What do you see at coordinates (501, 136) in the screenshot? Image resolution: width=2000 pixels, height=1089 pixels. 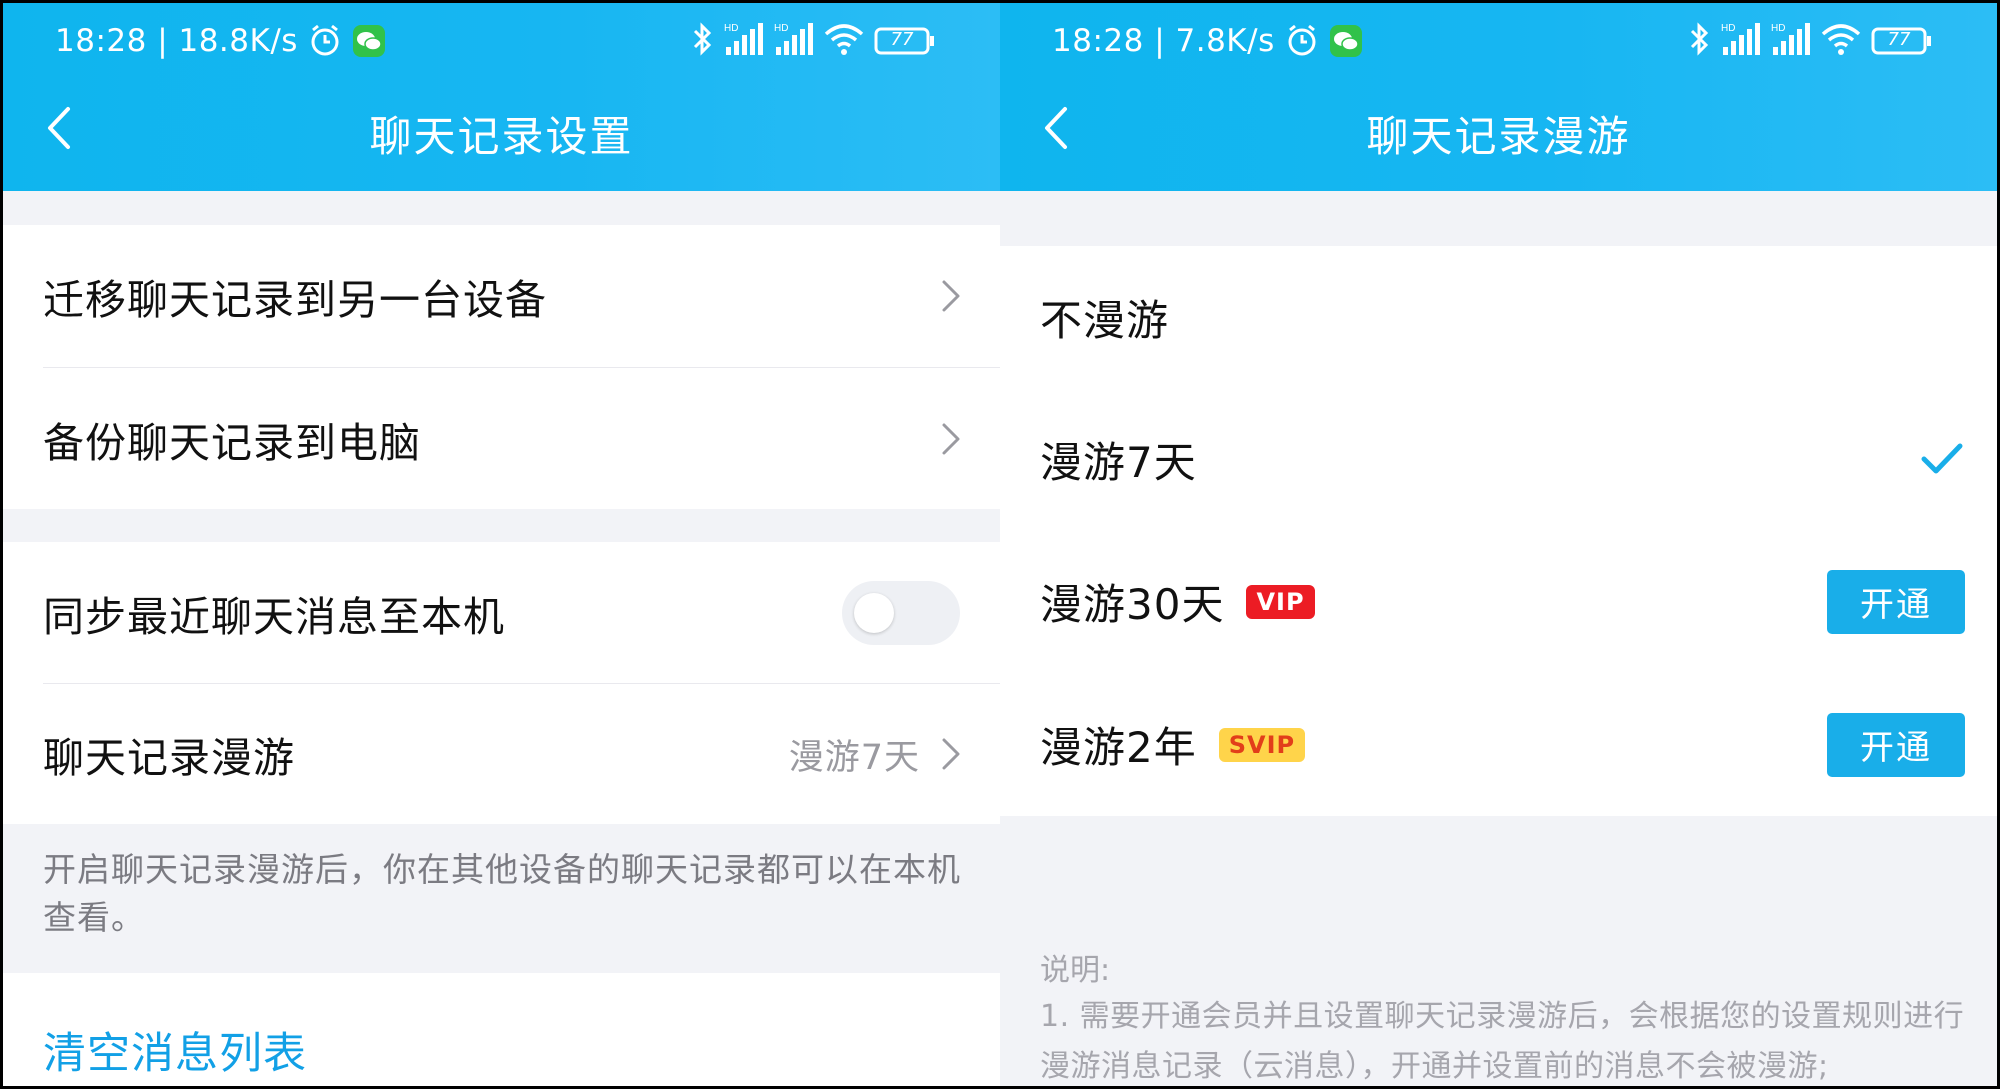 I see `page-title: 聊天记录设置` at bounding box center [501, 136].